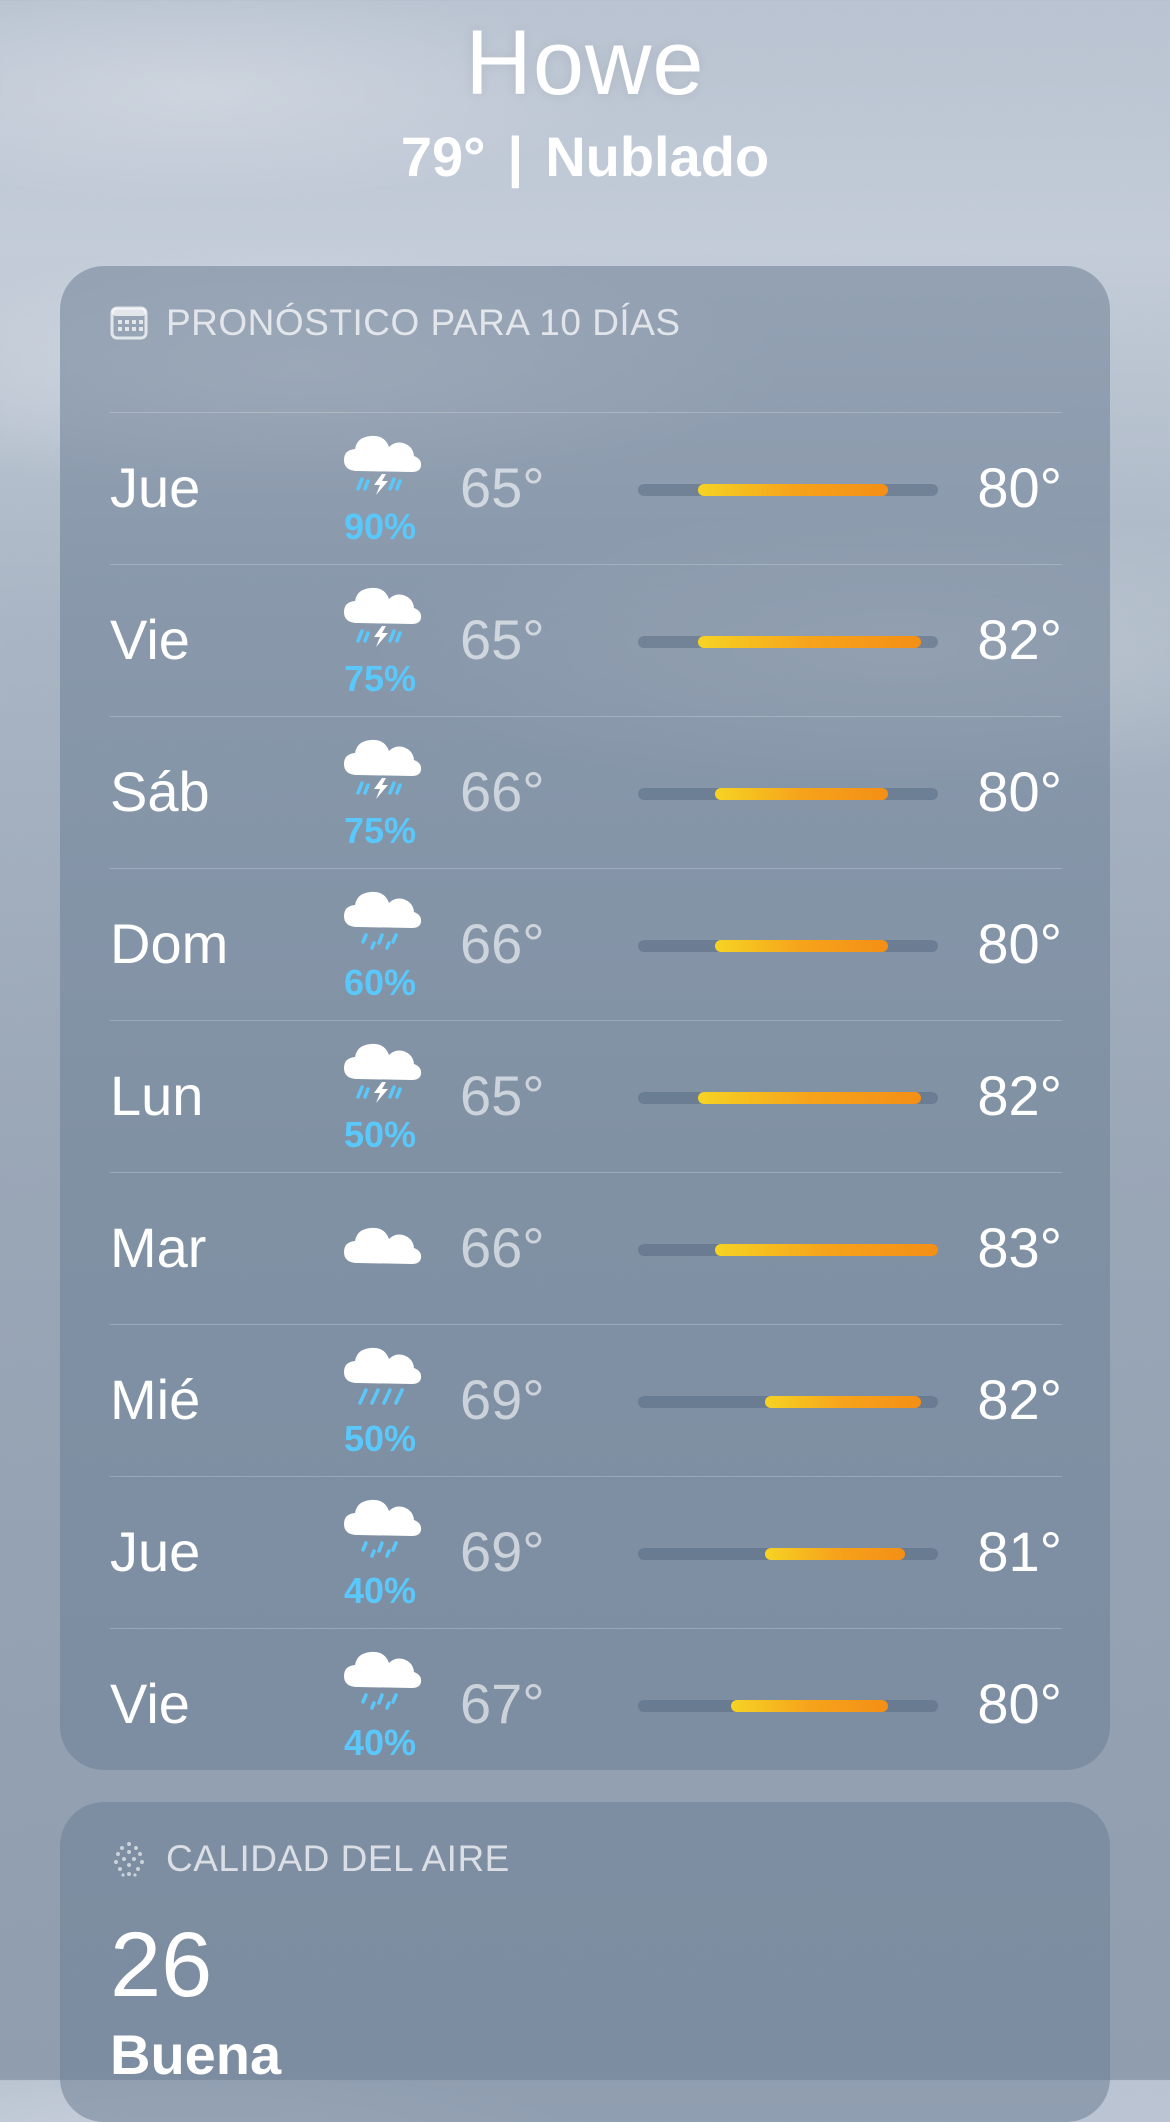 The width and height of the screenshot is (1170, 2122). I want to click on forecast-row: Sáb 75% 66° 80°, so click(586, 792).